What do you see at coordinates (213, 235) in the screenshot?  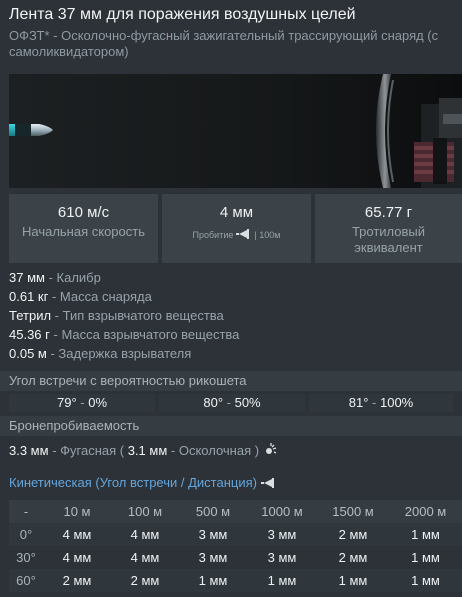 I see `penetration-label: Пробитие` at bounding box center [213, 235].